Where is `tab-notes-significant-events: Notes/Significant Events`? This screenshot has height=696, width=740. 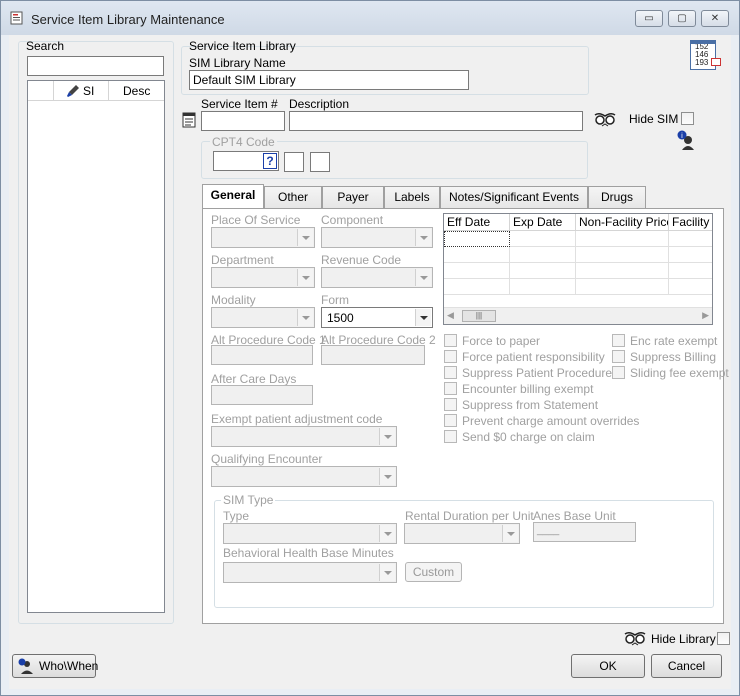 tab-notes-significant-events: Notes/Significant Events is located at coordinates (514, 197).